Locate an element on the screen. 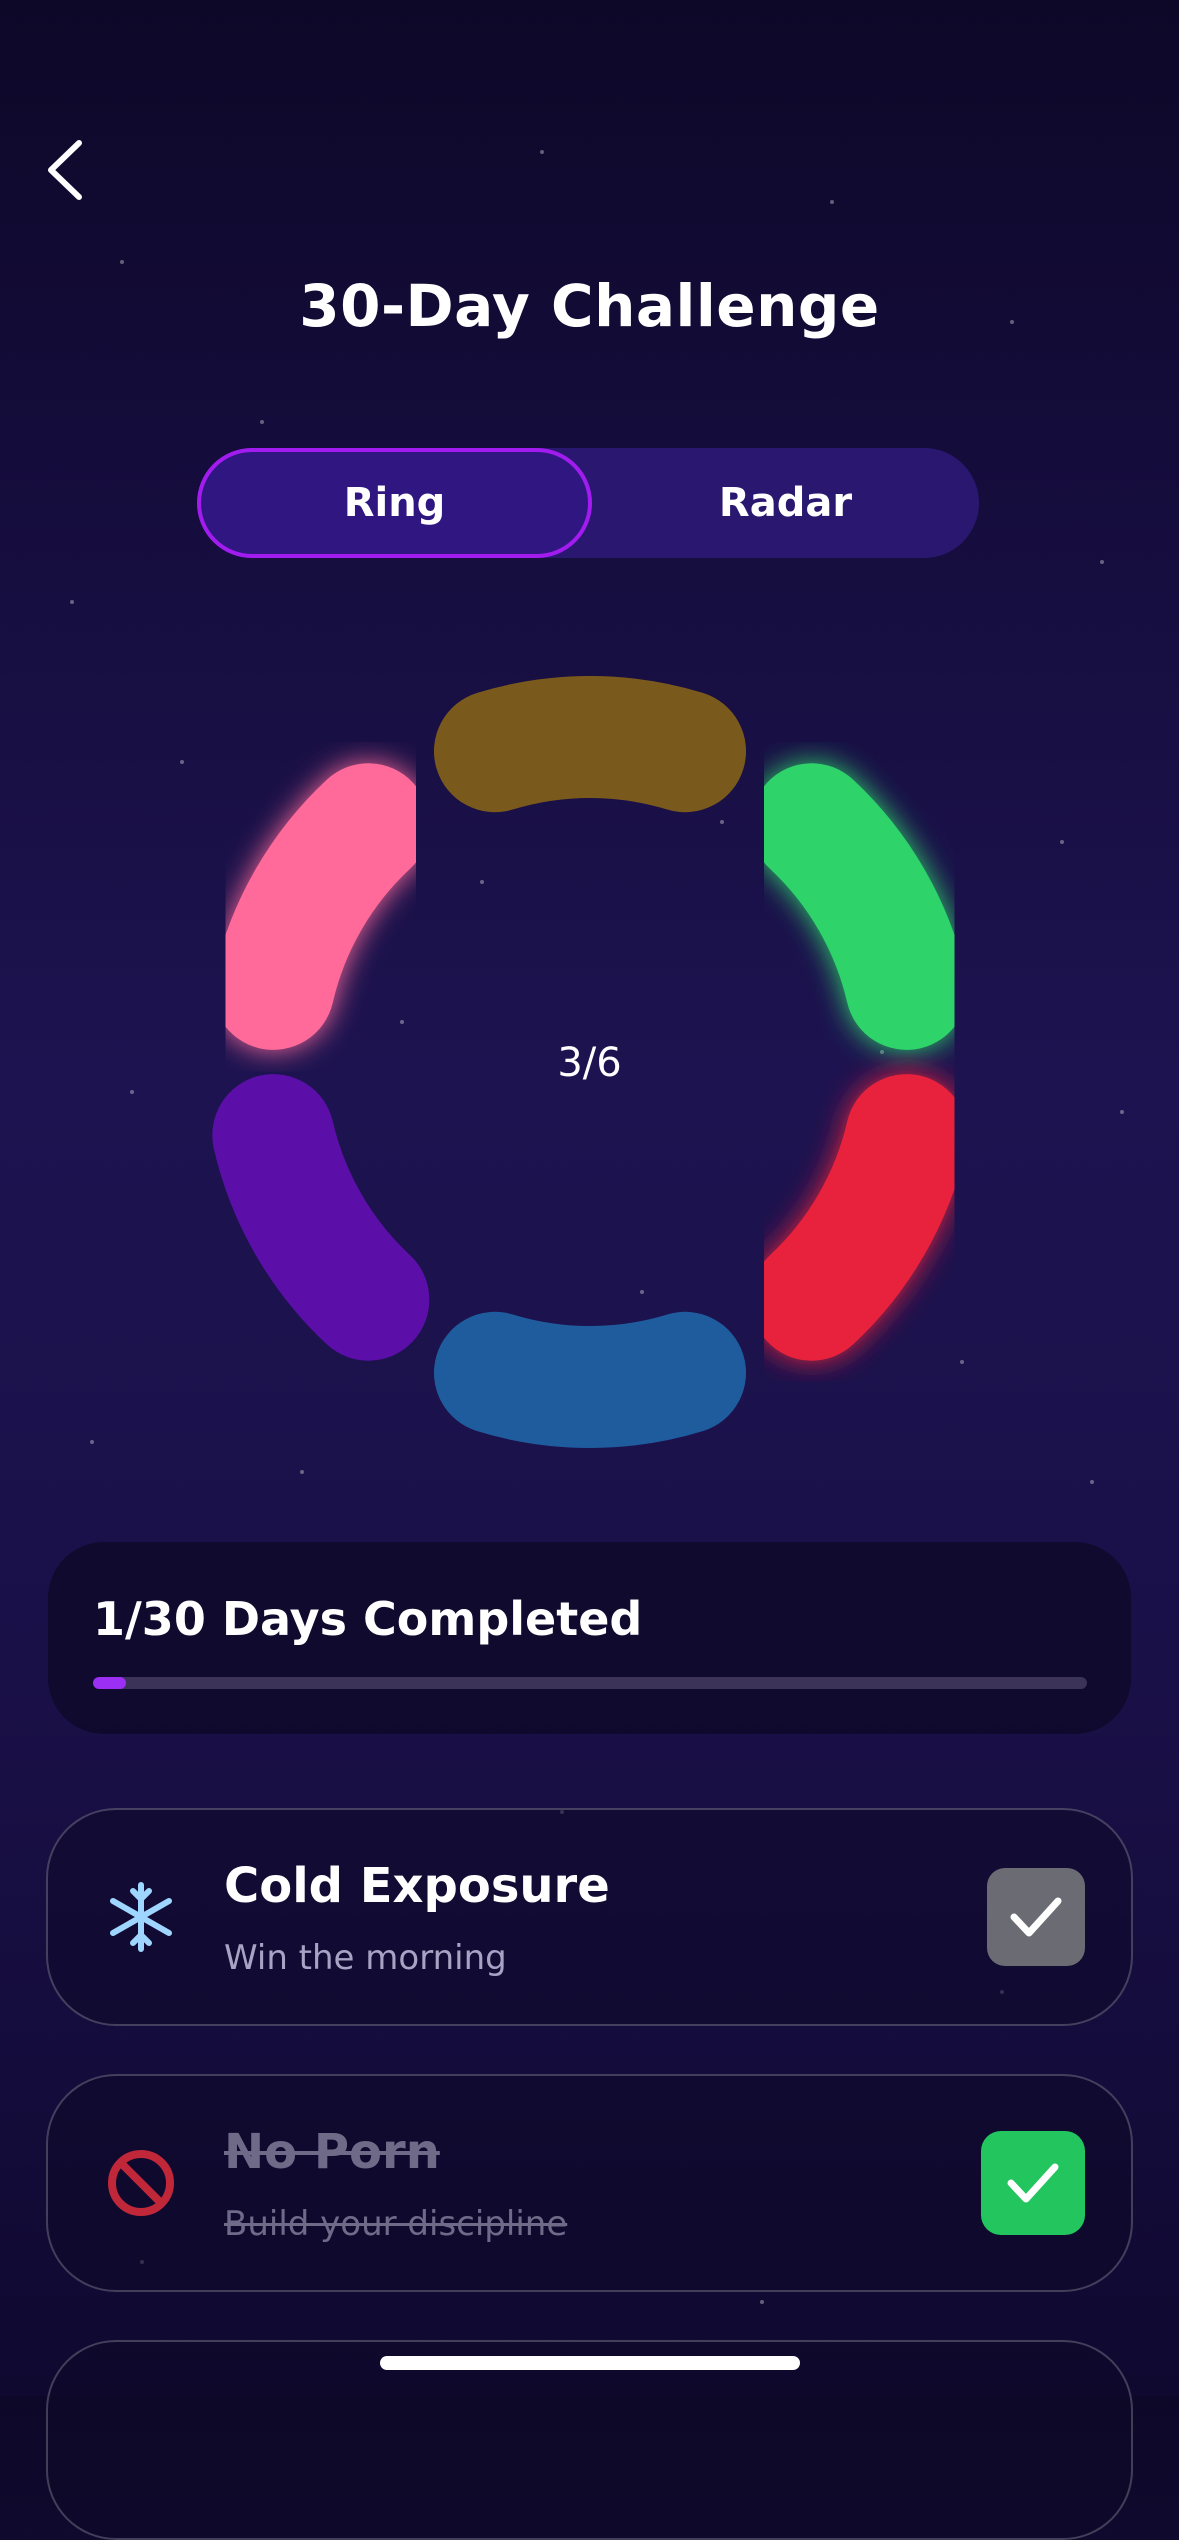 This screenshot has height=2540, width=1179. home-indicator is located at coordinates (590, 2363).